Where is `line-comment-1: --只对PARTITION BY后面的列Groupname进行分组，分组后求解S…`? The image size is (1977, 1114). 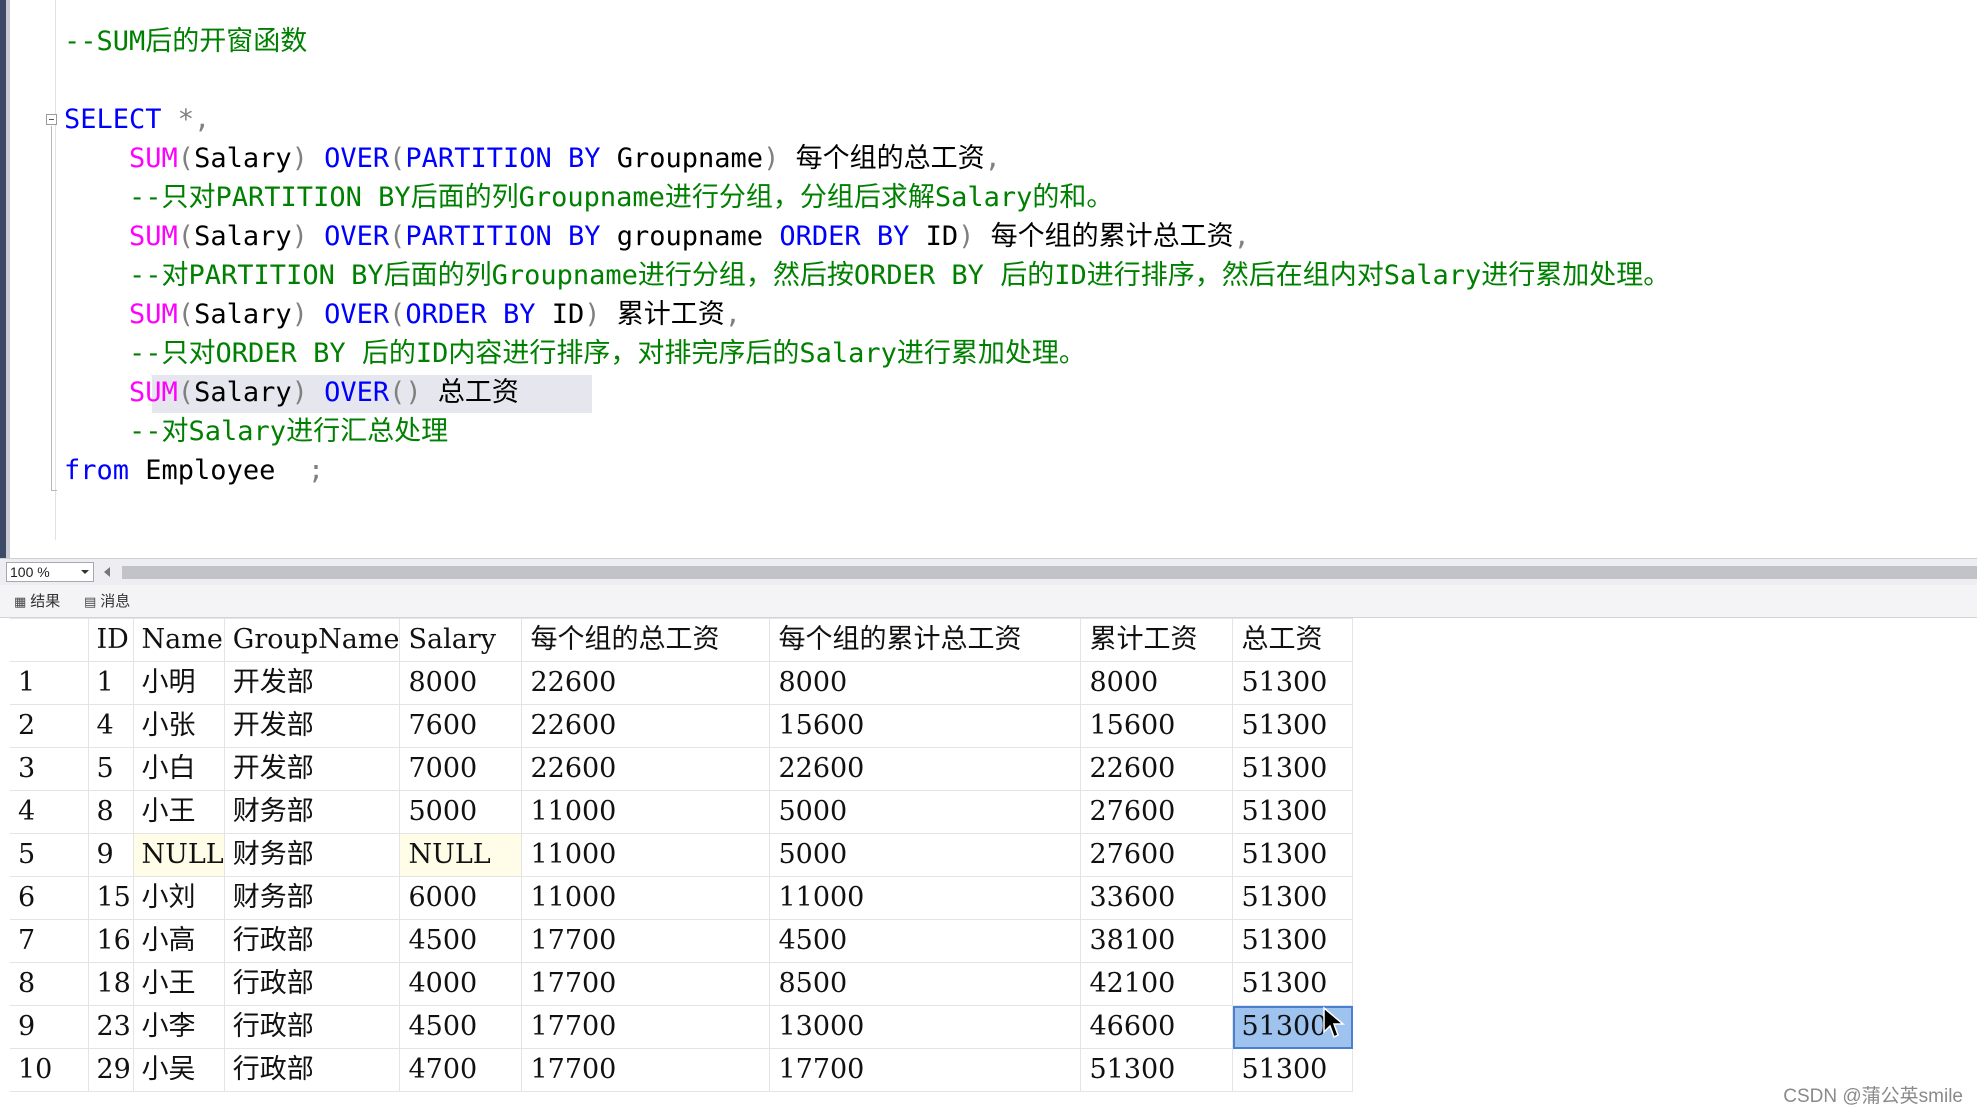
line-comment-1: --只对PARTITION BY后面的列Groupname进行分组，分组后求解S… is located at coordinates (588, 198).